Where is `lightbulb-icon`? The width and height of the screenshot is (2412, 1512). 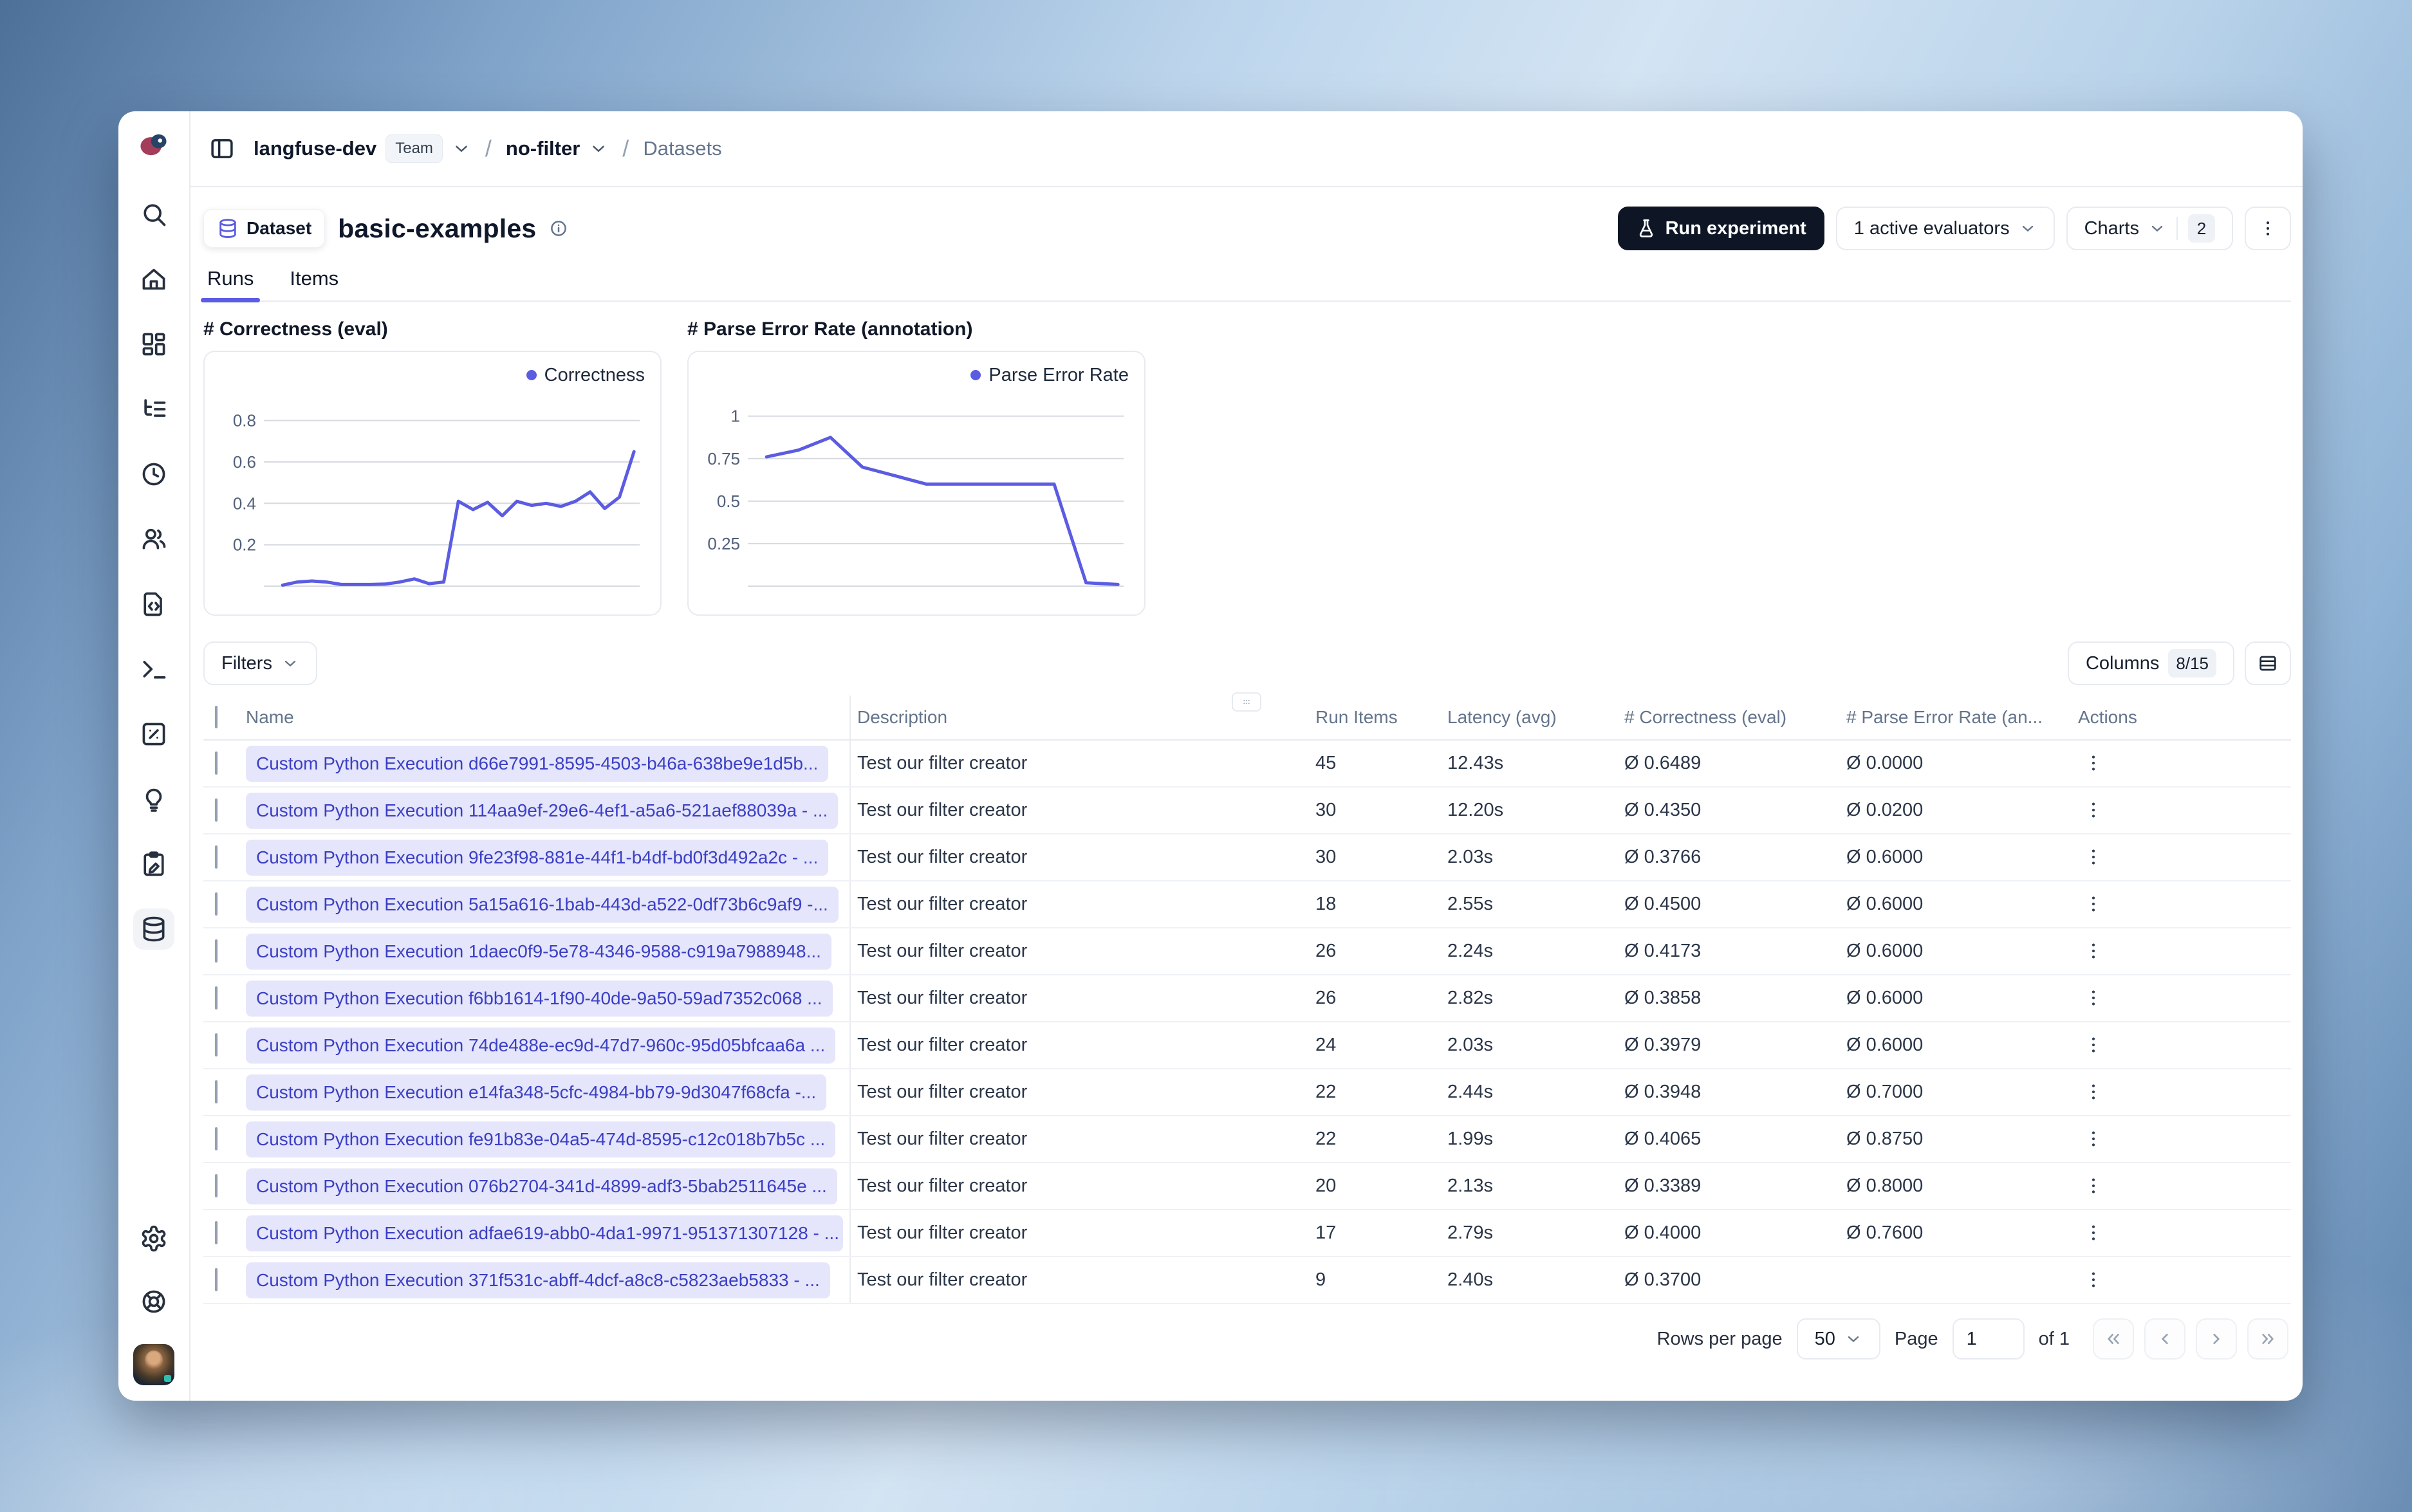 lightbulb-icon is located at coordinates (154, 799).